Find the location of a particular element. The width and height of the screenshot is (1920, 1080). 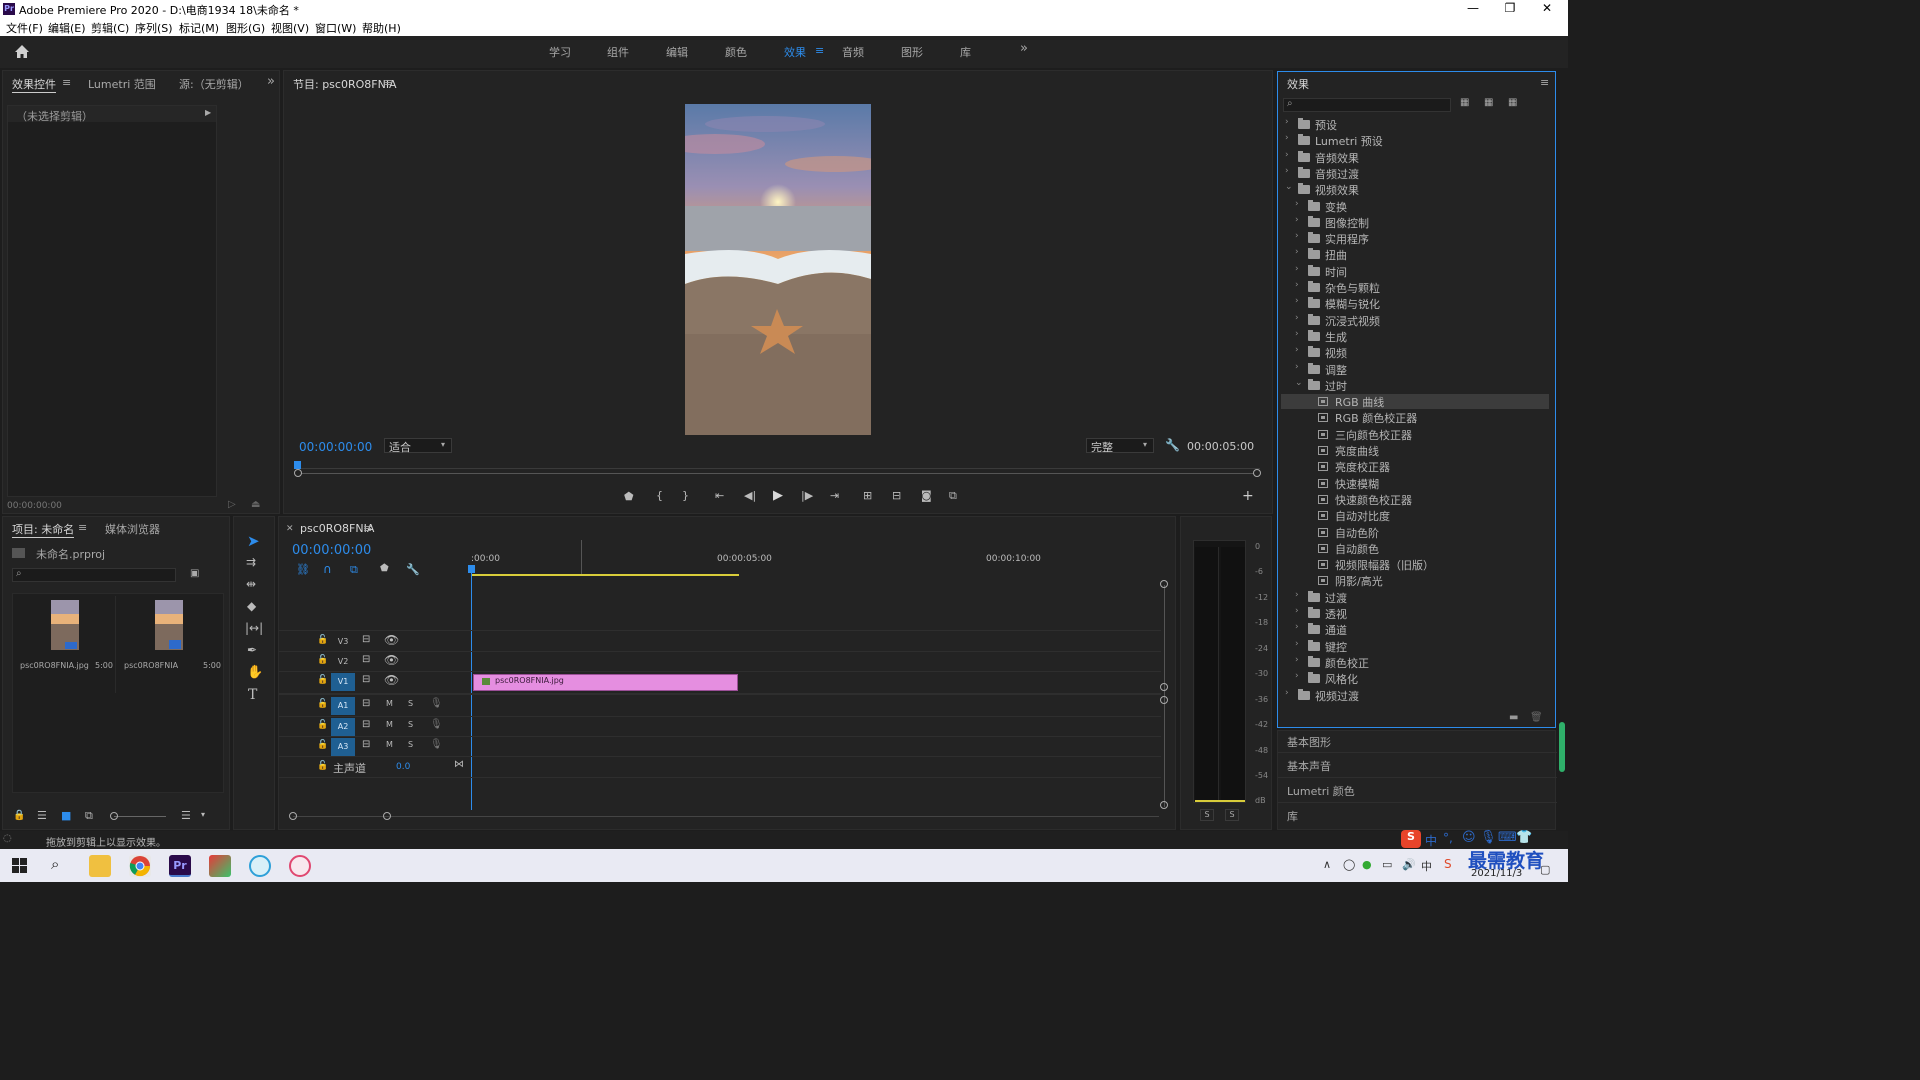

tab-project: 项目: 未命名 is located at coordinates (43, 529).